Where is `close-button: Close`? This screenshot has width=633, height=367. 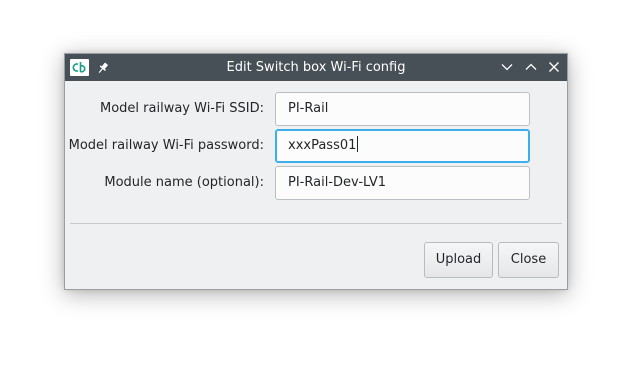
close-button: Close is located at coordinates (528, 260).